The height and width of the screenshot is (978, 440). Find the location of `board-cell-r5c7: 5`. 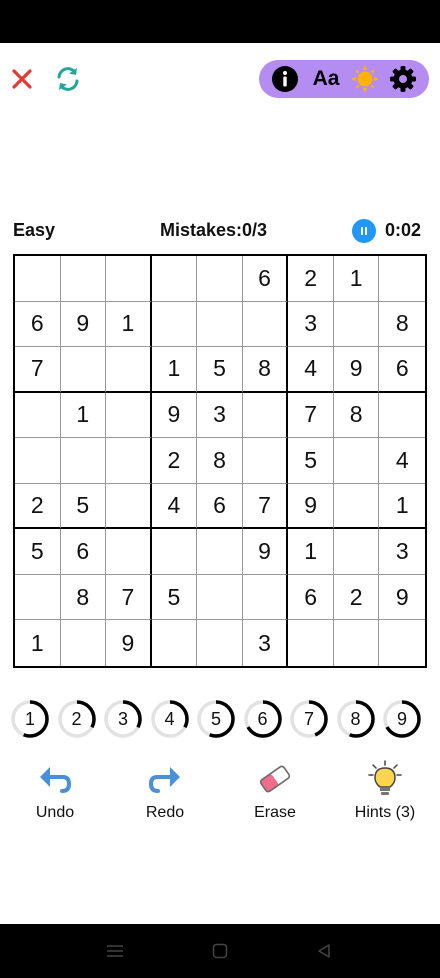

board-cell-r5c7: 5 is located at coordinates (311, 461).